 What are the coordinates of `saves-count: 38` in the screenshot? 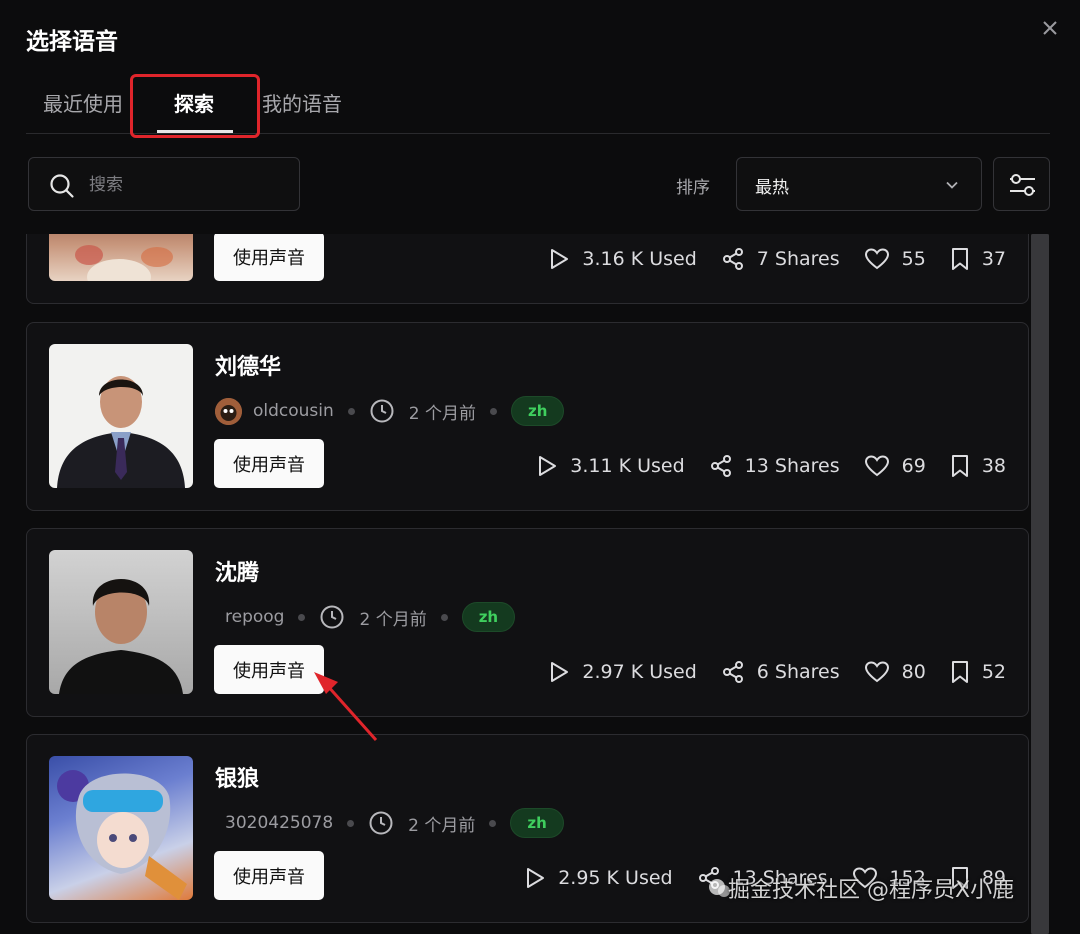 It's located at (993, 466).